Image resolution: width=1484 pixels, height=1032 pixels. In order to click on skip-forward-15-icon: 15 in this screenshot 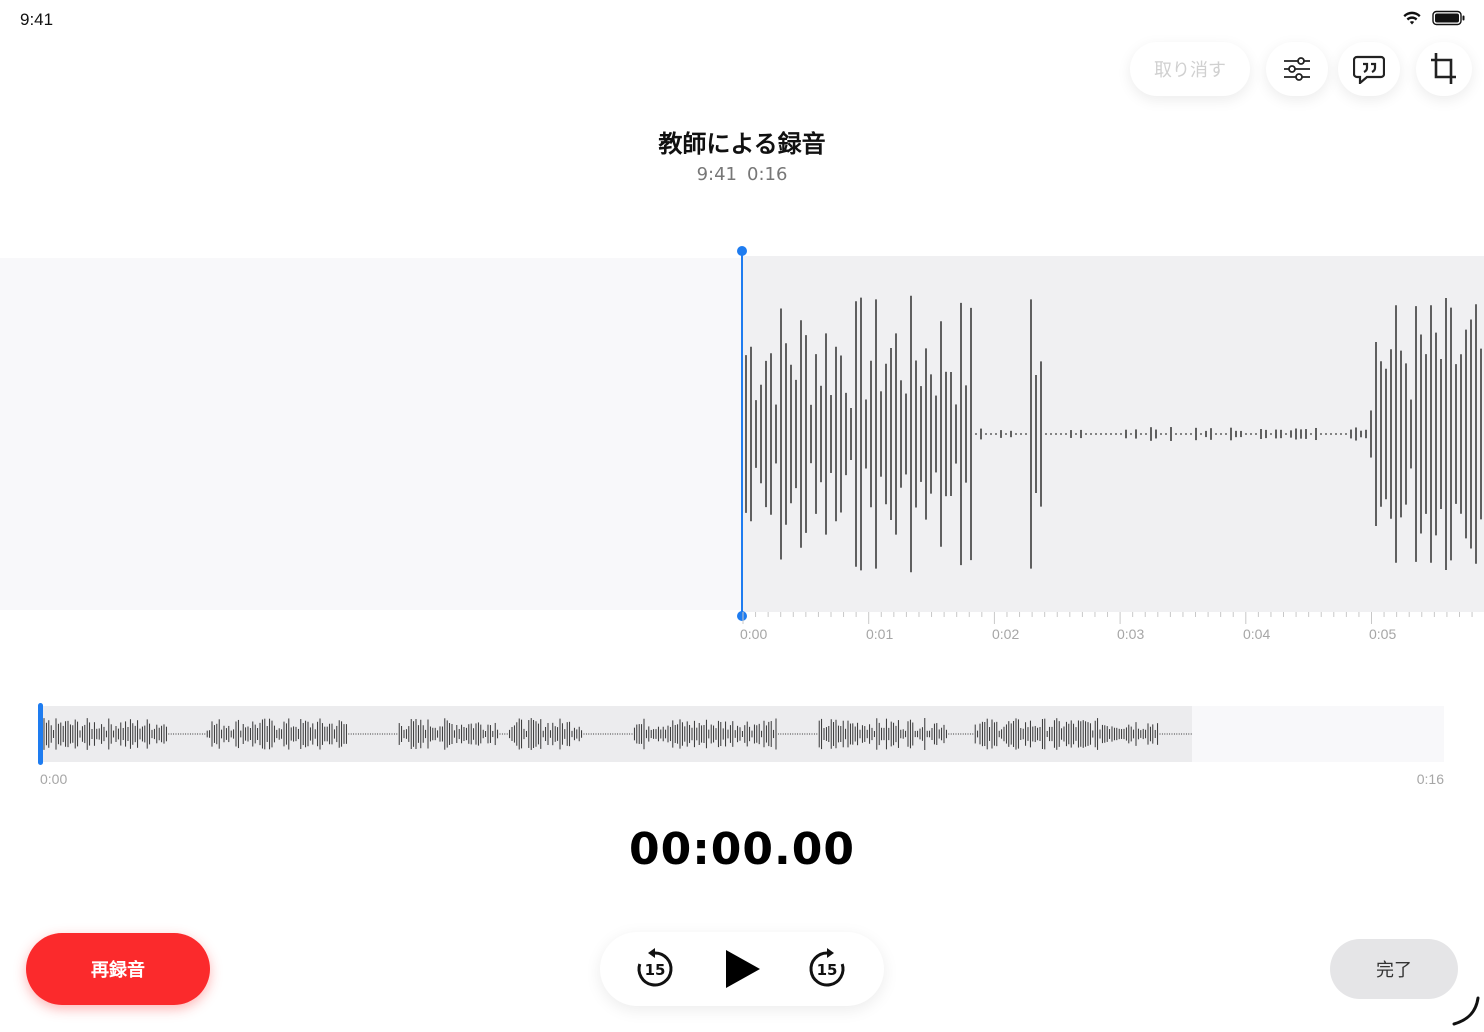, I will do `click(827, 969)`.